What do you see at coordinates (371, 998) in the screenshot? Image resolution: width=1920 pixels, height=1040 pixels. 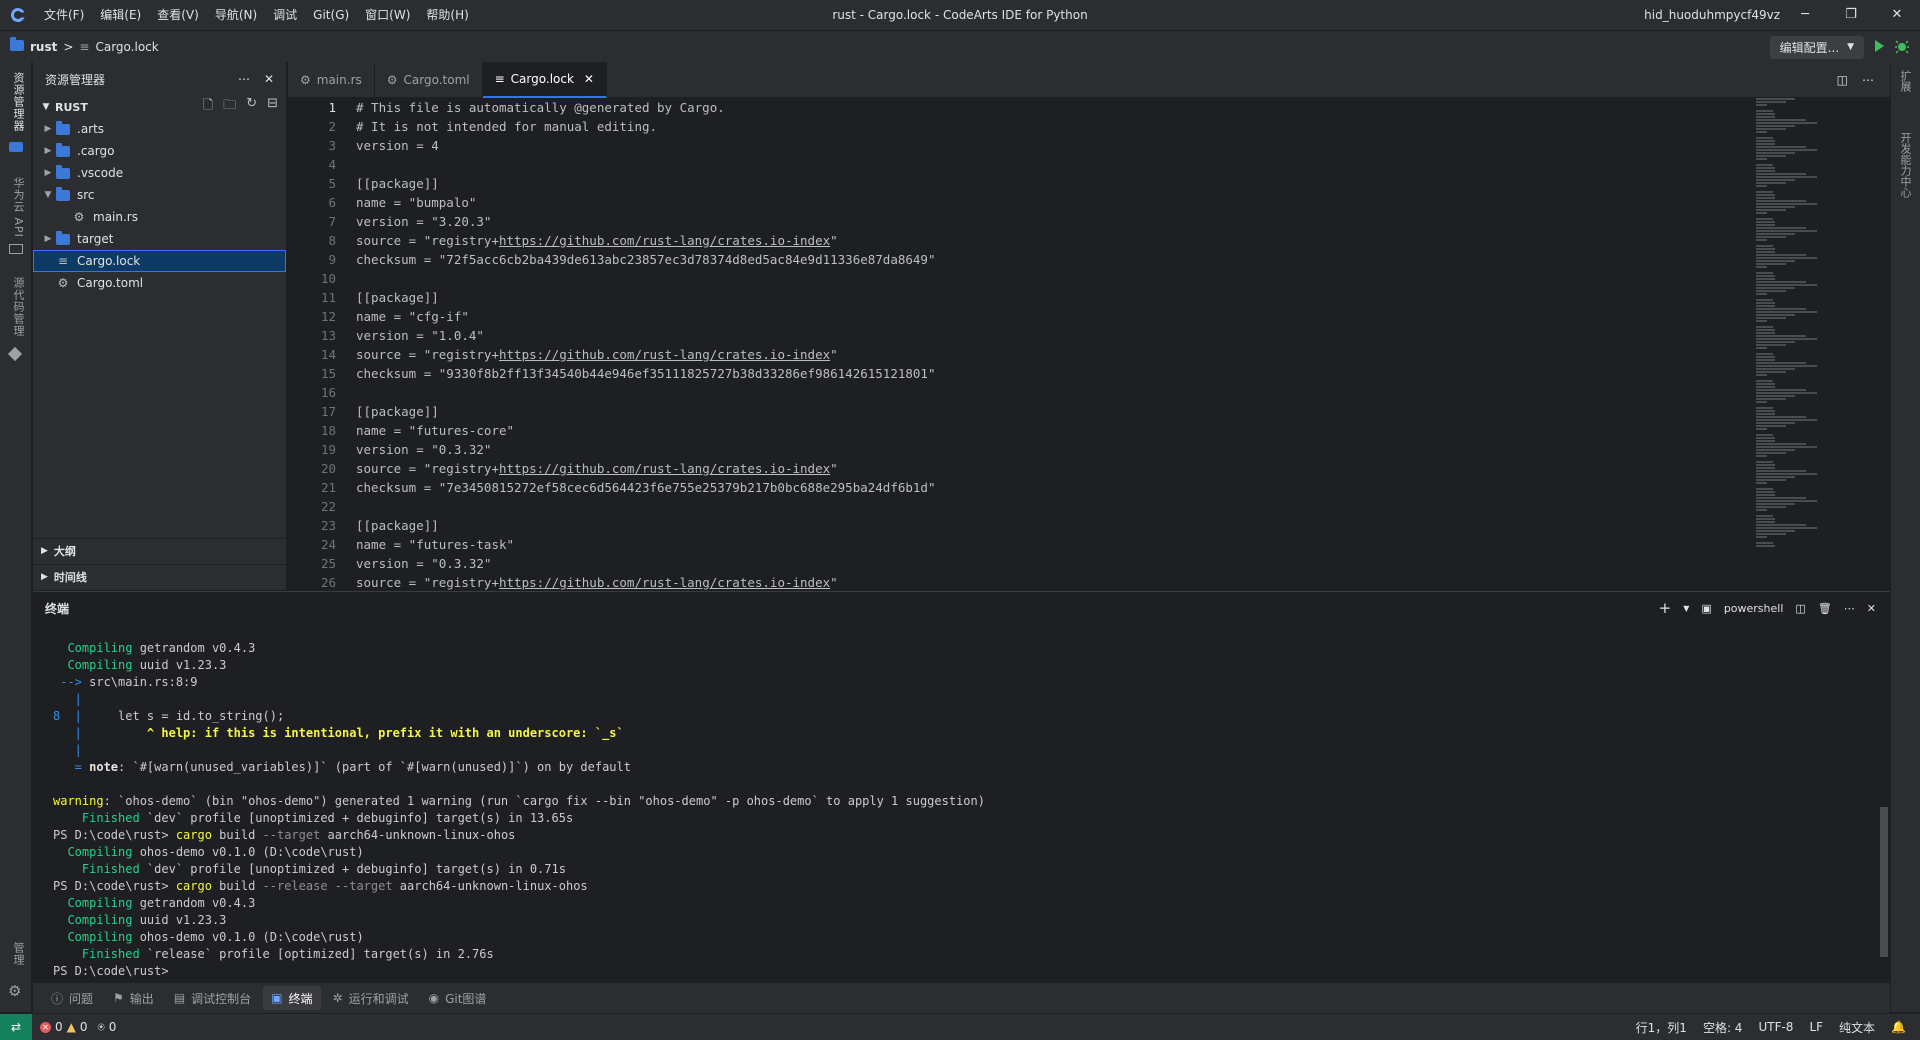 I see `tab-run-debug: ✲ 运行和调试` at bounding box center [371, 998].